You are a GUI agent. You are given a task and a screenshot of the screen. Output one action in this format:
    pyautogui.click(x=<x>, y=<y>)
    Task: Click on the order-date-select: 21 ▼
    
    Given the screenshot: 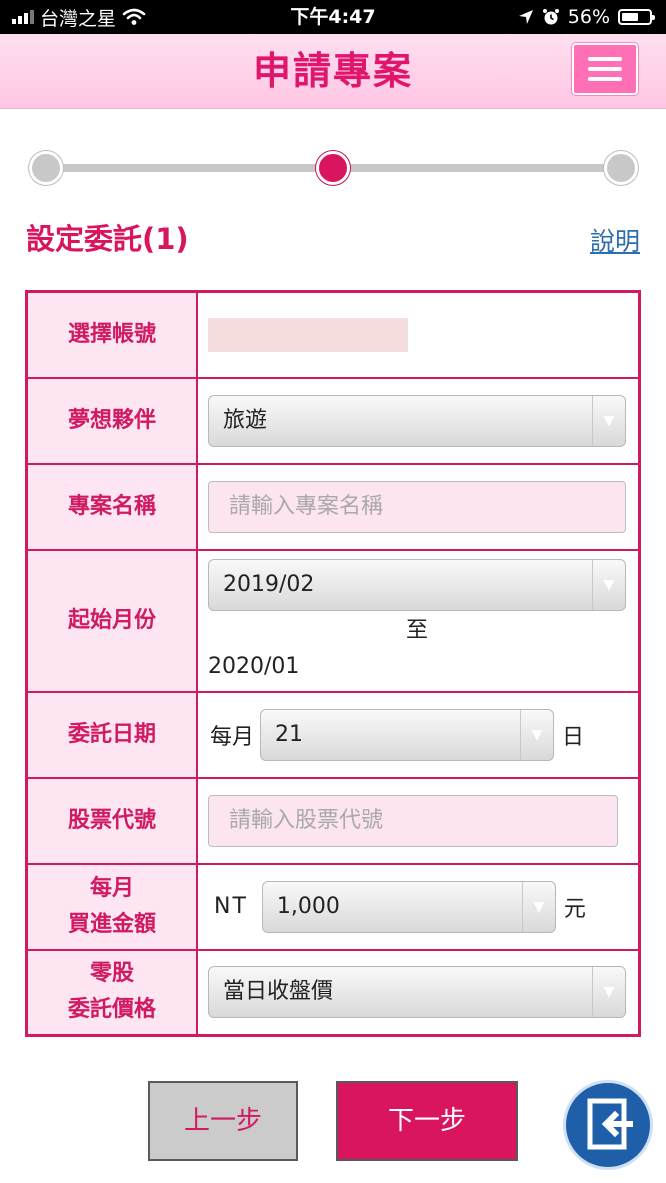 What is the action you would take?
    pyautogui.click(x=407, y=734)
    